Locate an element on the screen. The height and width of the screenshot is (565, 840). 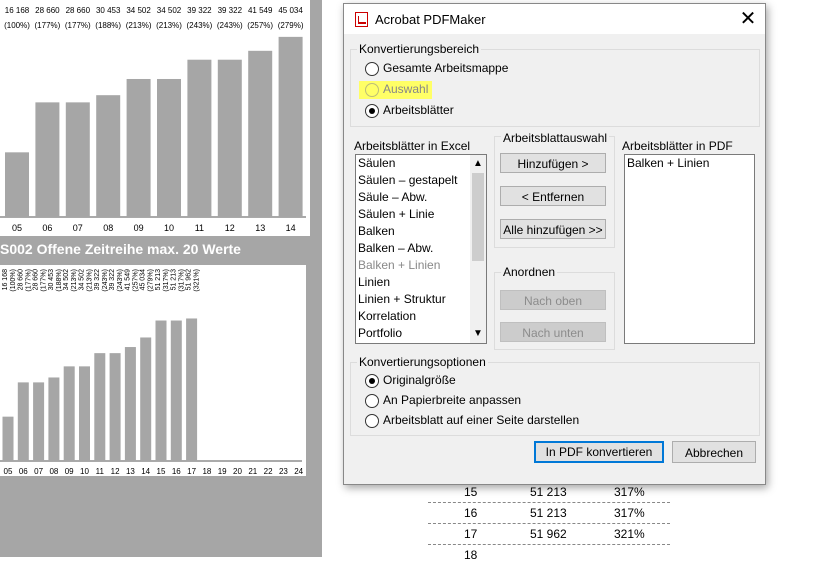
sheet-selection-label: Arbeitsblattauswahl is located at coordinates (555, 138).